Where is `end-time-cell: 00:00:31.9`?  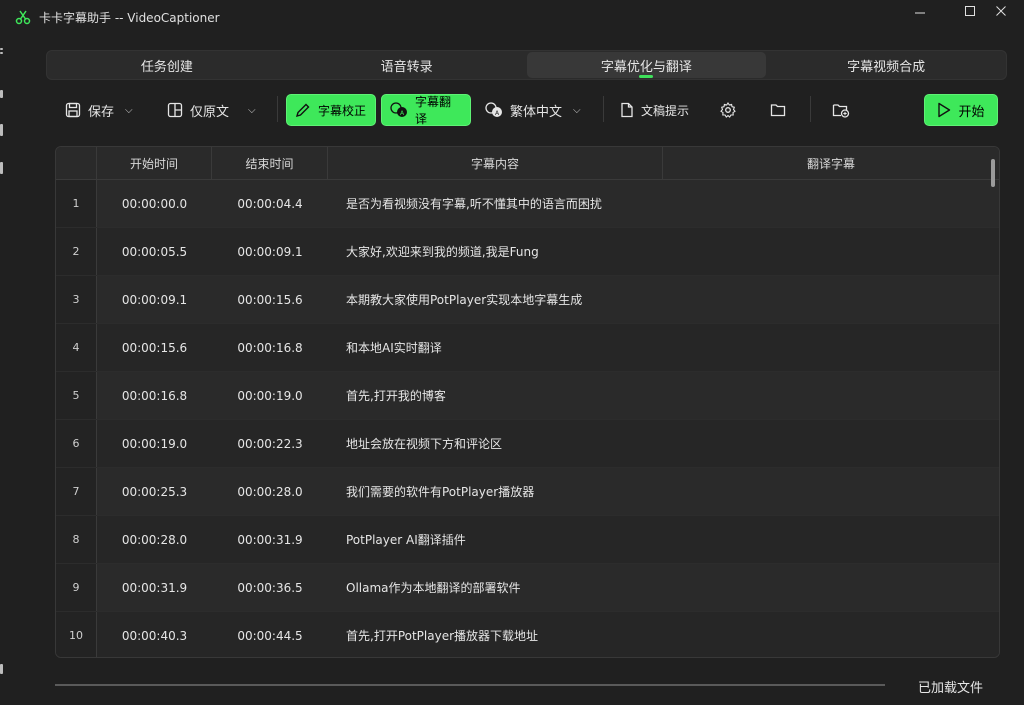
end-time-cell: 00:00:31.9 is located at coordinates (270, 539).